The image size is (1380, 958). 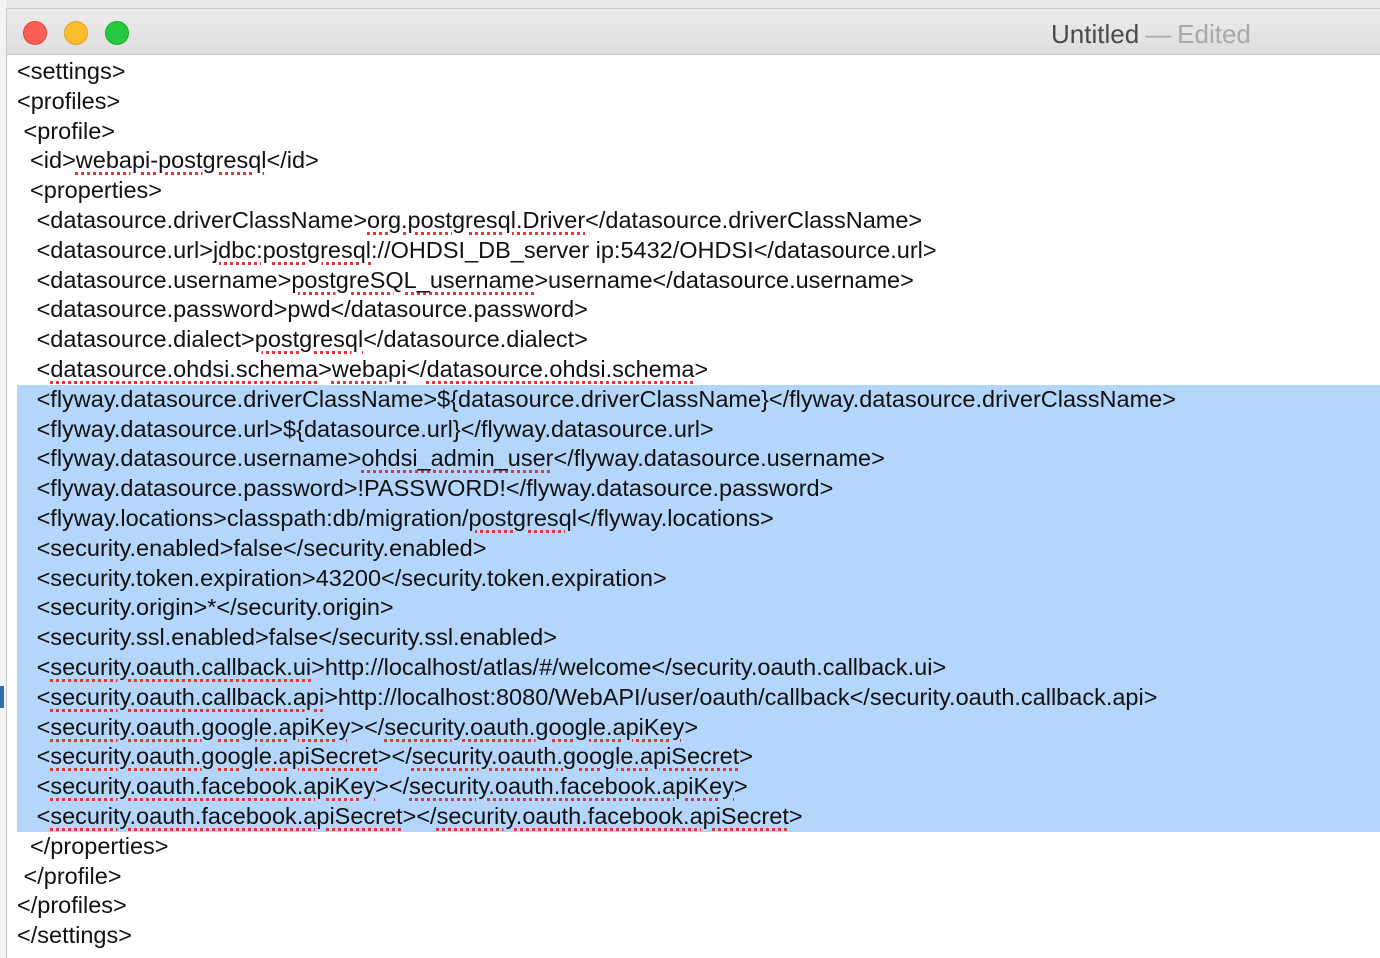 What do you see at coordinates (187, 696) in the screenshot?
I see `misspelled-word: security.oauth.callback.api` at bounding box center [187, 696].